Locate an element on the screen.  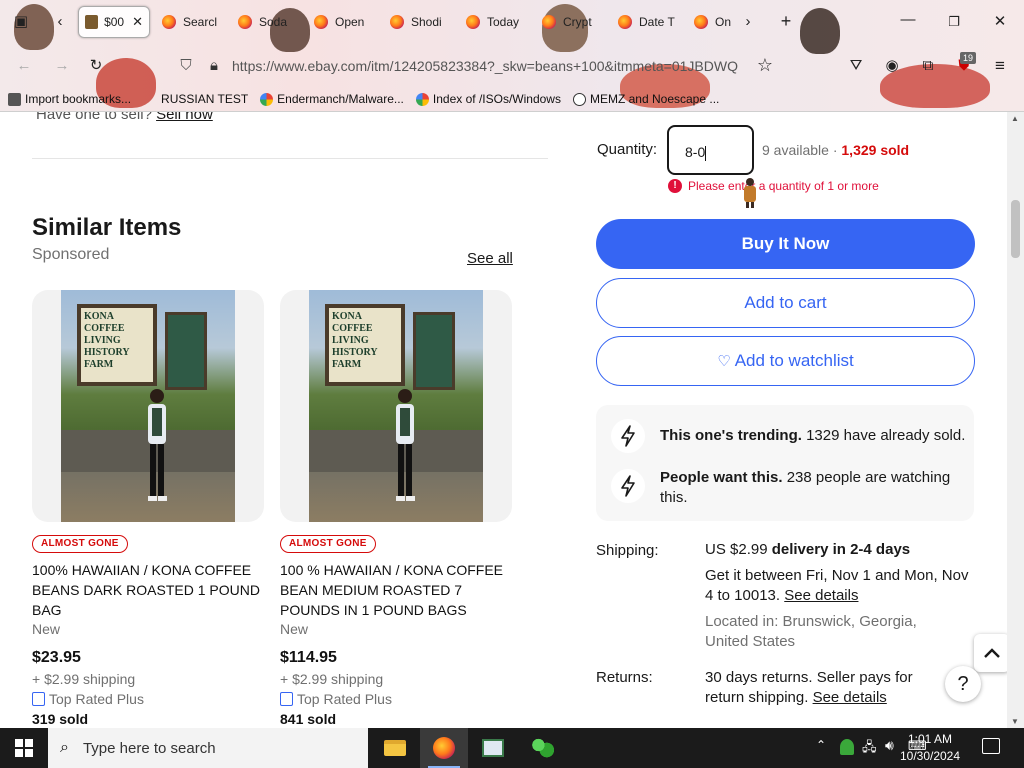
item-shipping: + $2.99 shipping is located at coordinates (332, 679).